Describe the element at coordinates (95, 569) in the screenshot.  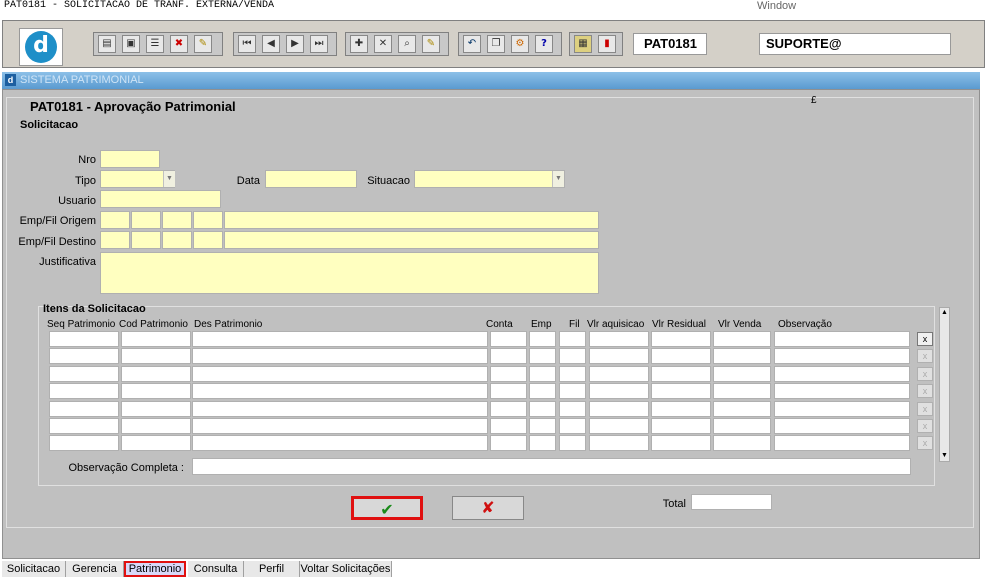
I see `tab-gerencia: Gerencia` at that location.